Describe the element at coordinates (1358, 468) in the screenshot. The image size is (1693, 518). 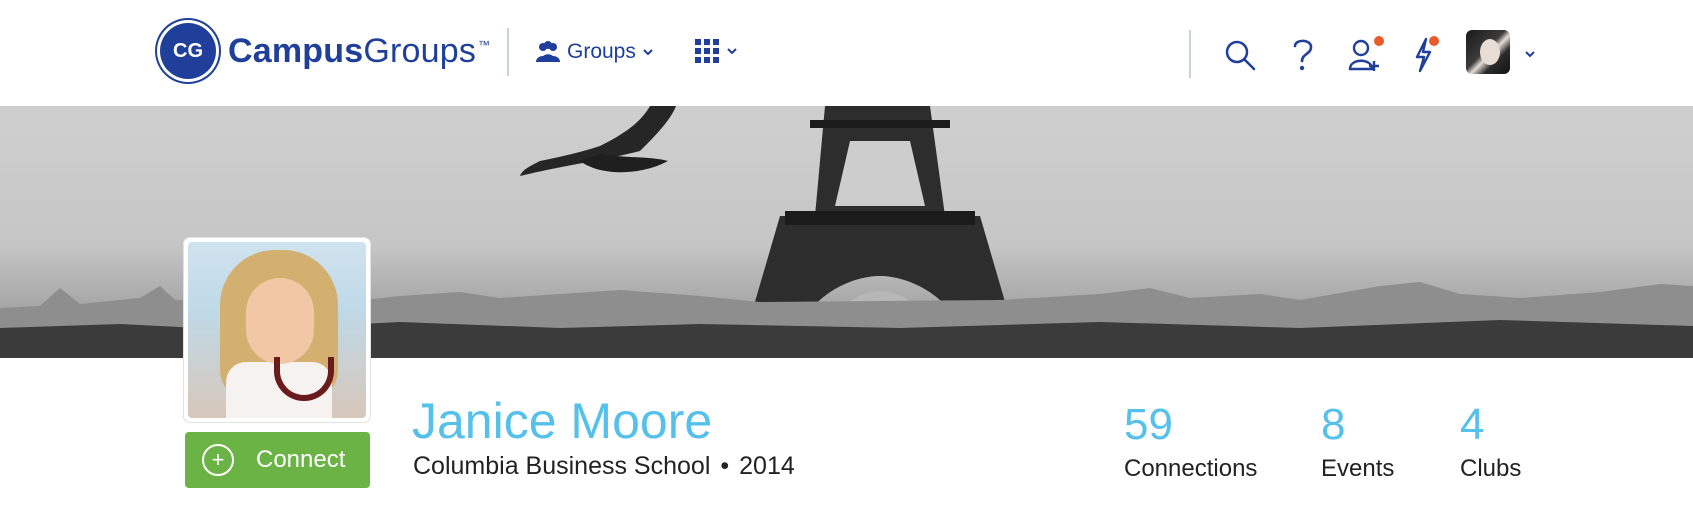
I see `stat-label: Events` at that location.